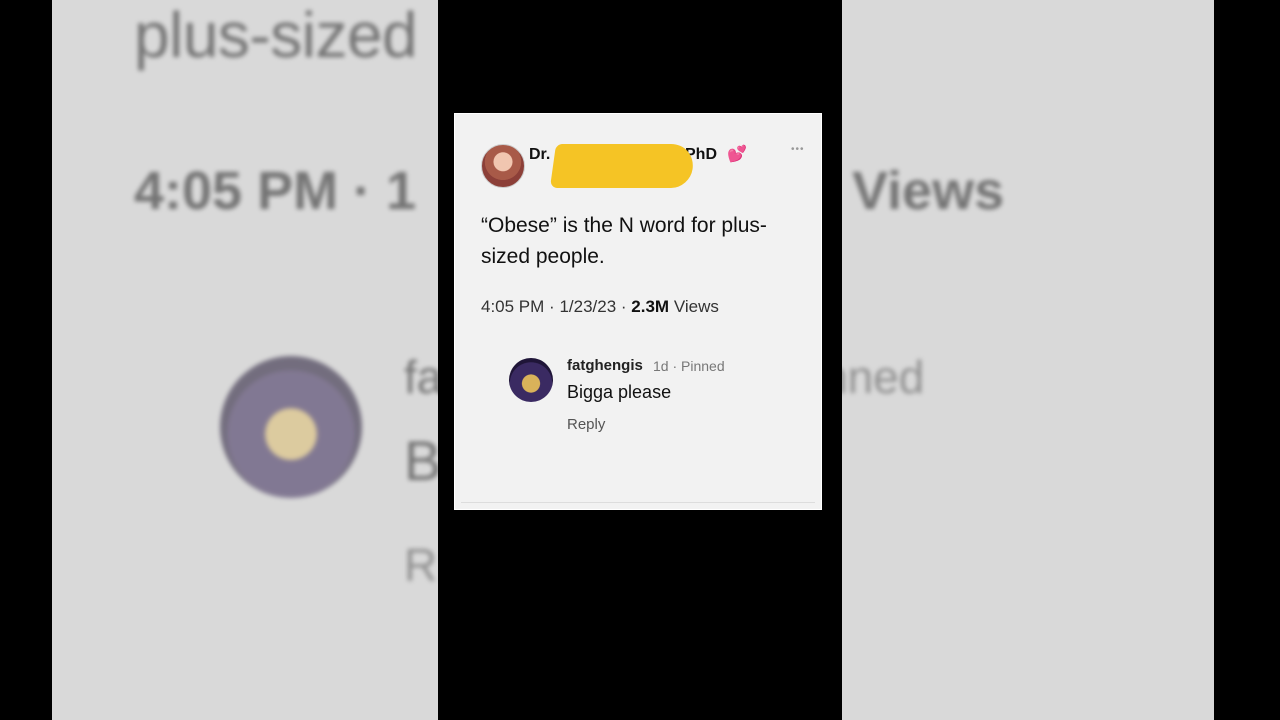 The width and height of the screenshot is (1280, 720). What do you see at coordinates (650, 306) in the screenshot?
I see `views-count: 2.3M` at bounding box center [650, 306].